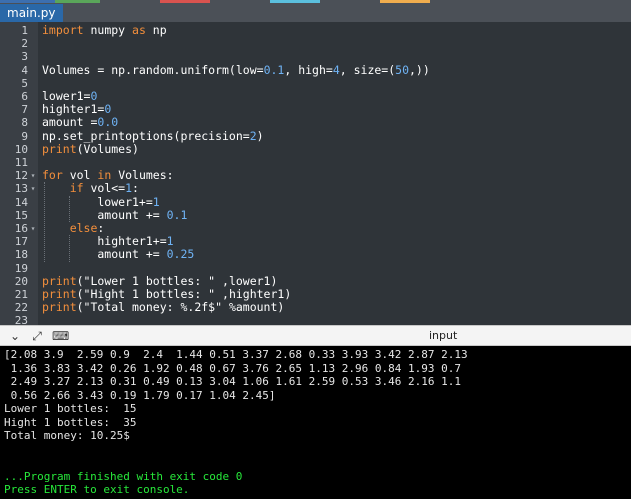 The width and height of the screenshot is (631, 499). I want to click on console-line: Press ENTER to exit console., so click(97, 489).